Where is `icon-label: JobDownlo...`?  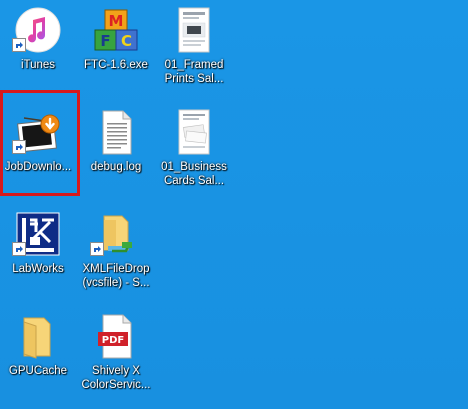 icon-label: JobDownlo... is located at coordinates (38, 167).